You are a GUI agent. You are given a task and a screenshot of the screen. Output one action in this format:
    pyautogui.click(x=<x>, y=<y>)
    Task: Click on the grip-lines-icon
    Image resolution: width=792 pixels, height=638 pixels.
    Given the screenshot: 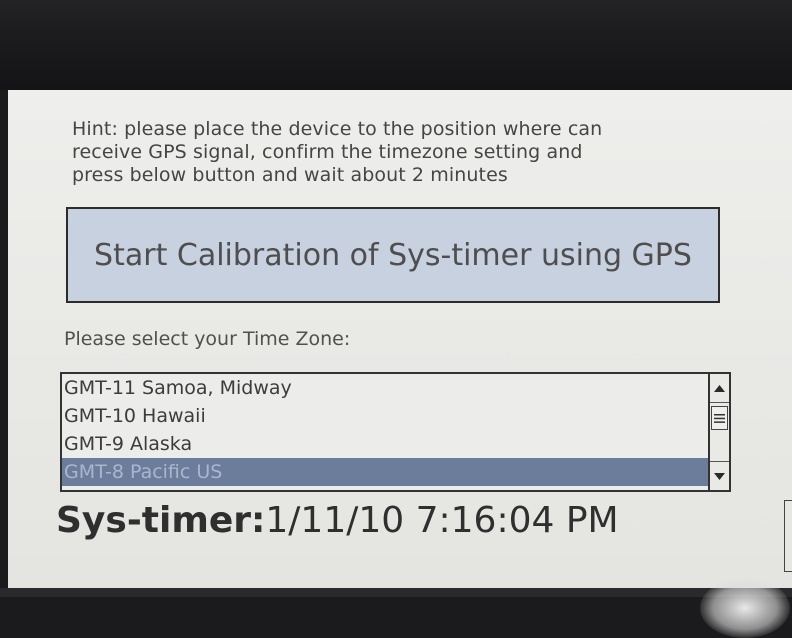 What is the action you would take?
    pyautogui.click(x=719, y=418)
    